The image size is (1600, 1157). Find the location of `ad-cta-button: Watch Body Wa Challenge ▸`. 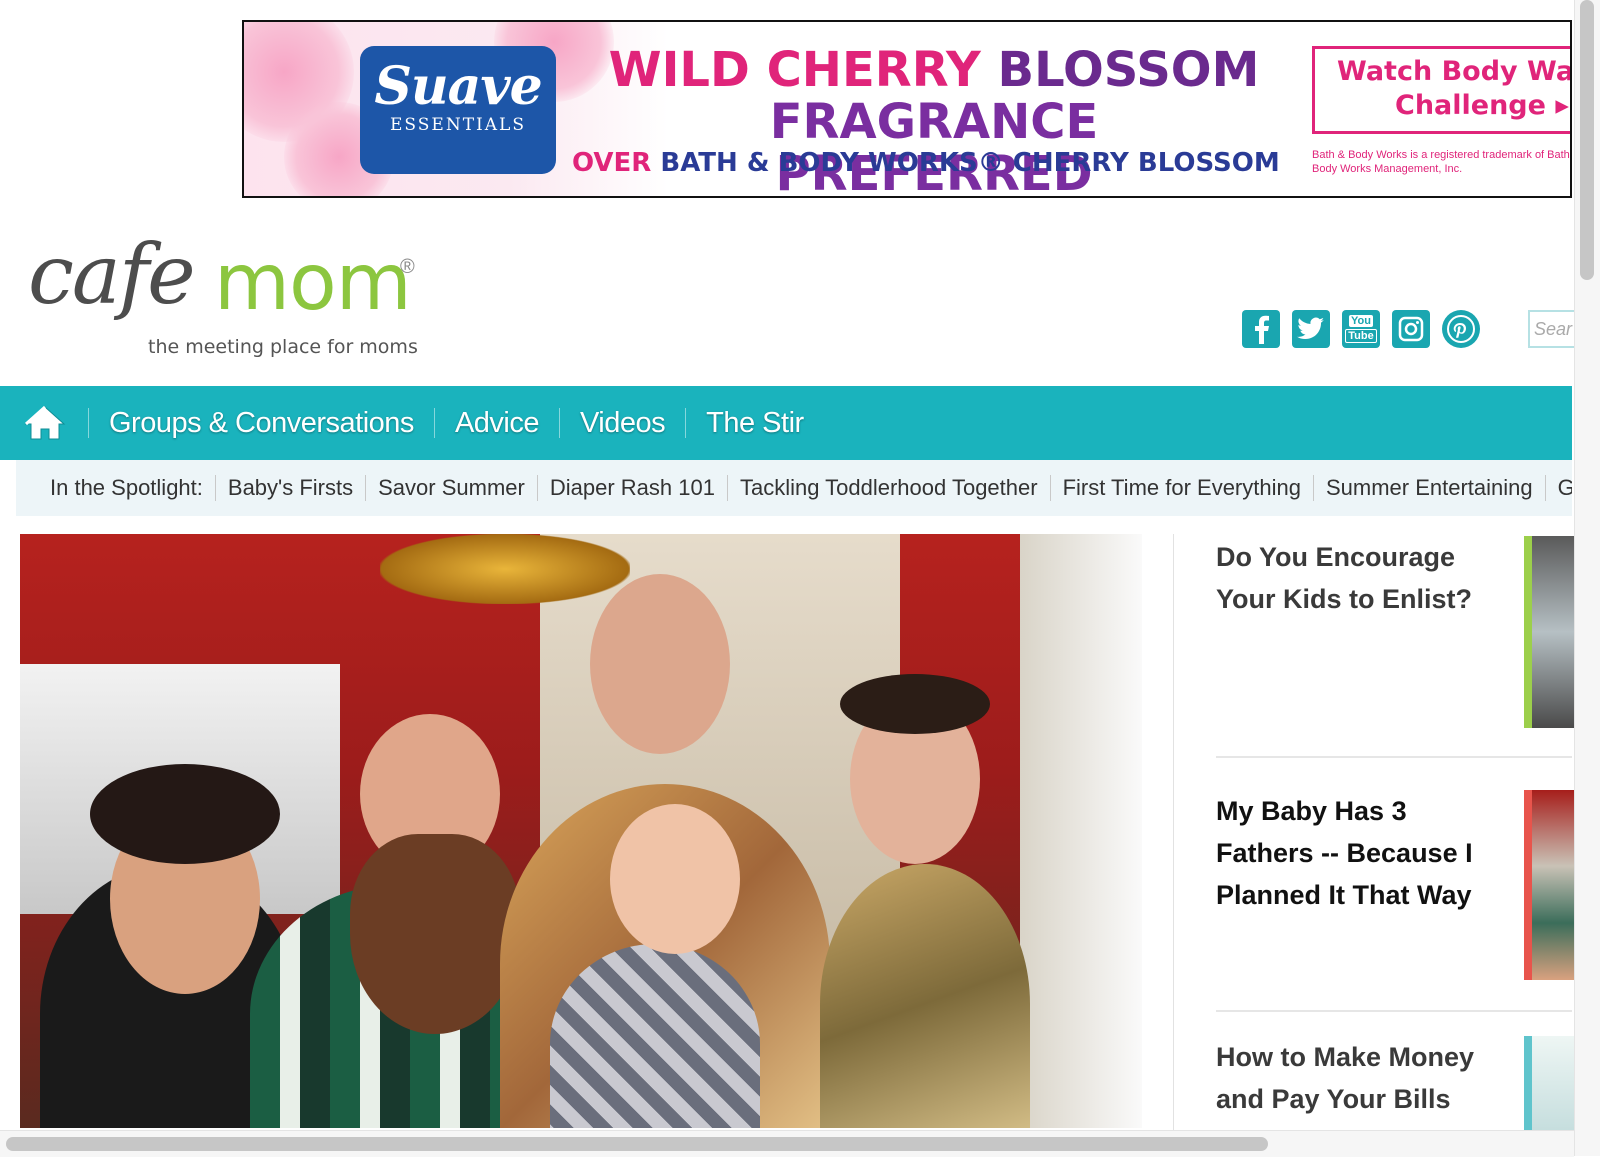

ad-cta-button: Watch Body Wa Challenge ▸ is located at coordinates (1442, 90).